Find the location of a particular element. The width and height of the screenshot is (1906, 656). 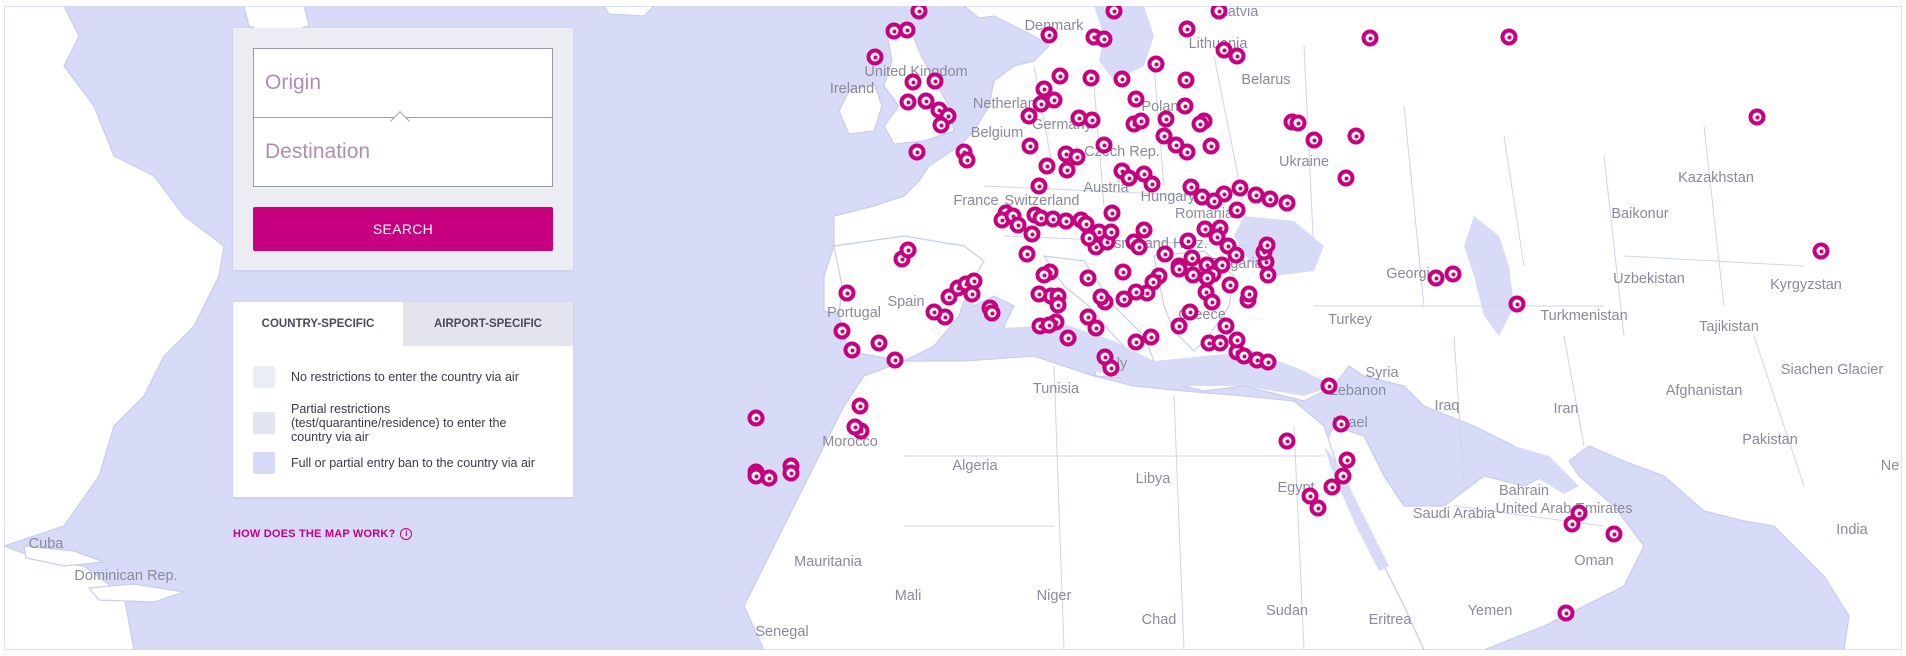

search-button: SEARCH is located at coordinates (403, 229).